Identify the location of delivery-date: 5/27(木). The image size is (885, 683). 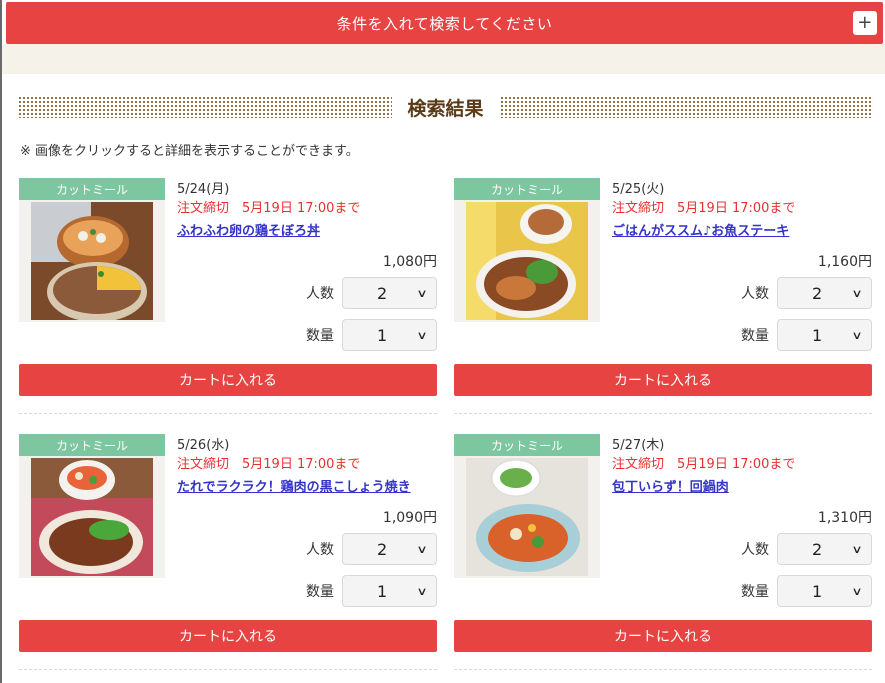
(638, 445).